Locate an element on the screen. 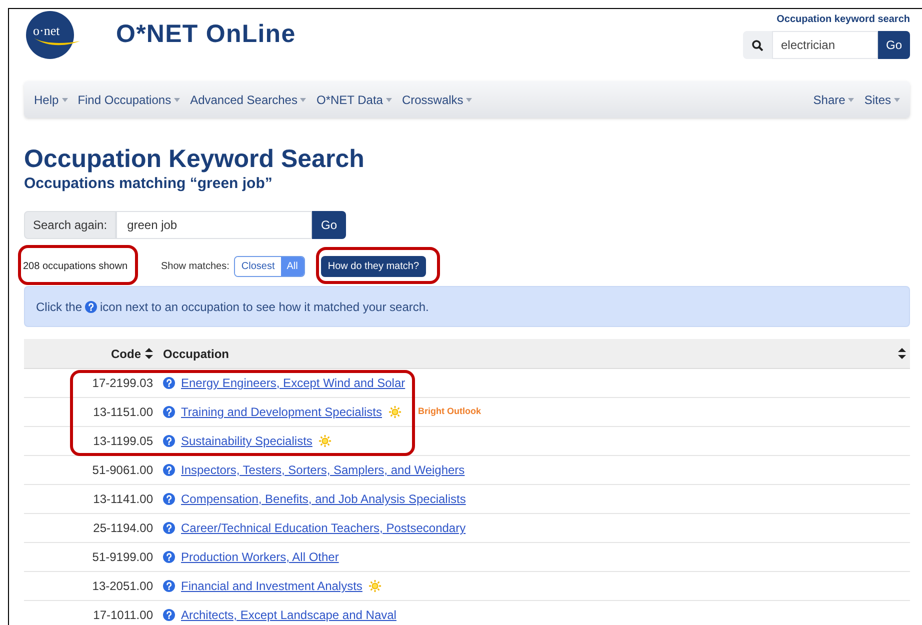  page-subtitle: Occupations matching “green job” is located at coordinates (149, 184).